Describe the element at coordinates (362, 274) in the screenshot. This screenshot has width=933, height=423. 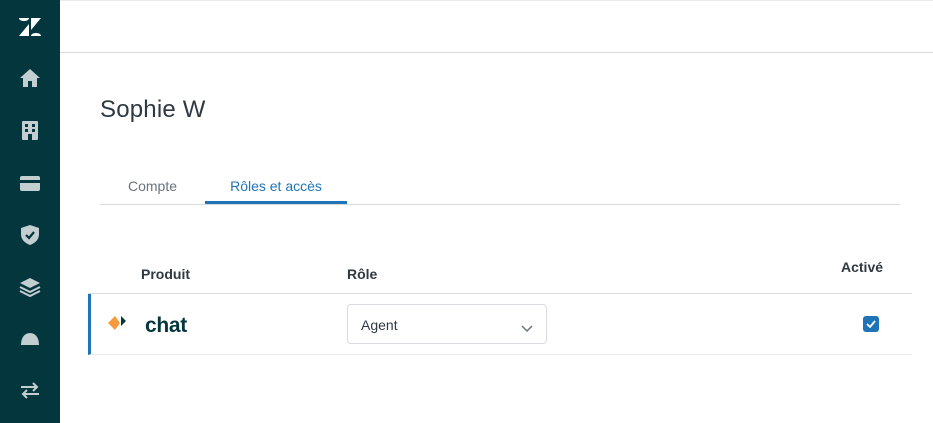
I see `column-header-role: Rôle` at that location.